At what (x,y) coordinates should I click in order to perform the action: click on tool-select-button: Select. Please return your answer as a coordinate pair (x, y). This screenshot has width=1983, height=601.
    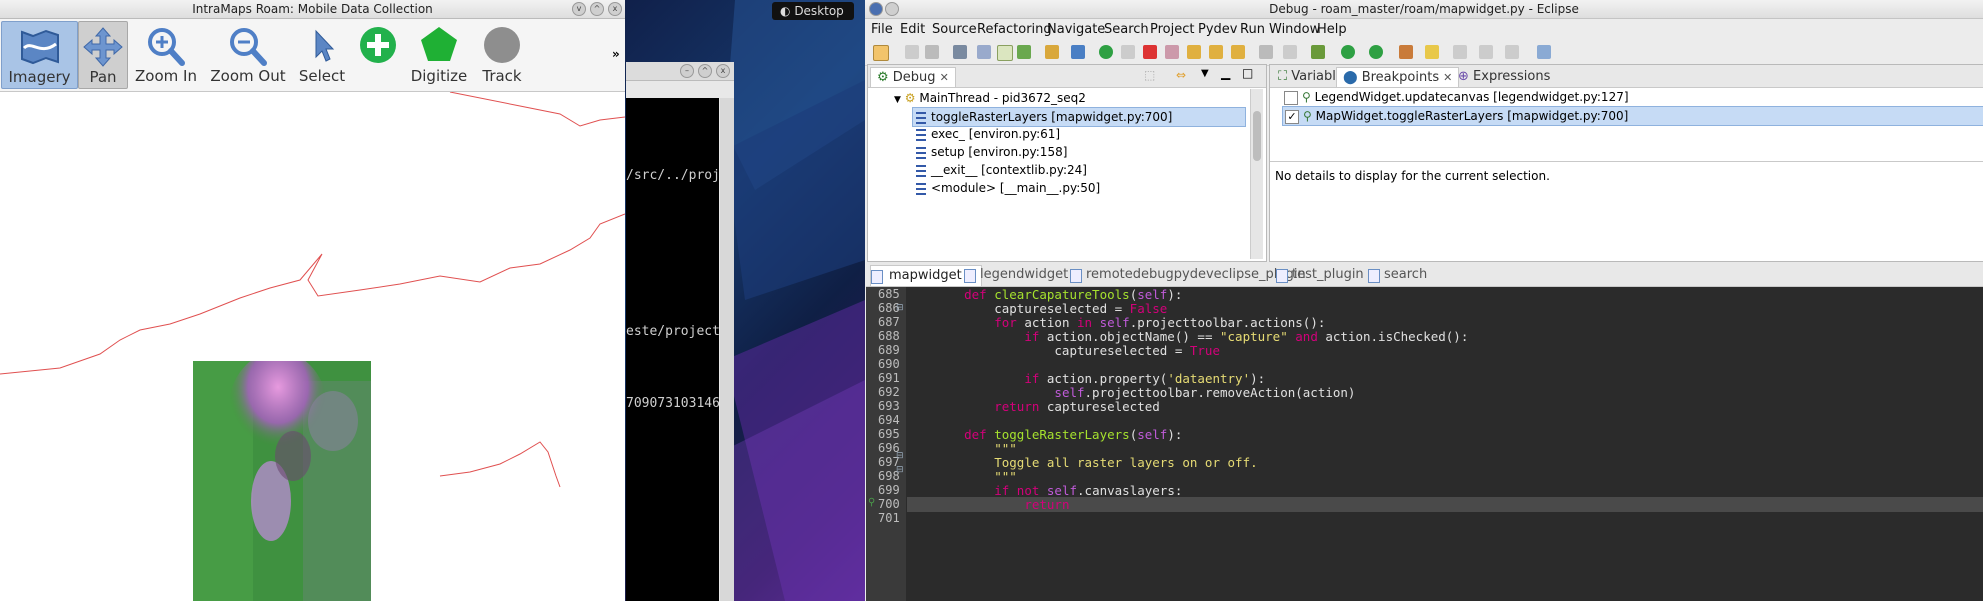
    Looking at the image, I should click on (322, 54).